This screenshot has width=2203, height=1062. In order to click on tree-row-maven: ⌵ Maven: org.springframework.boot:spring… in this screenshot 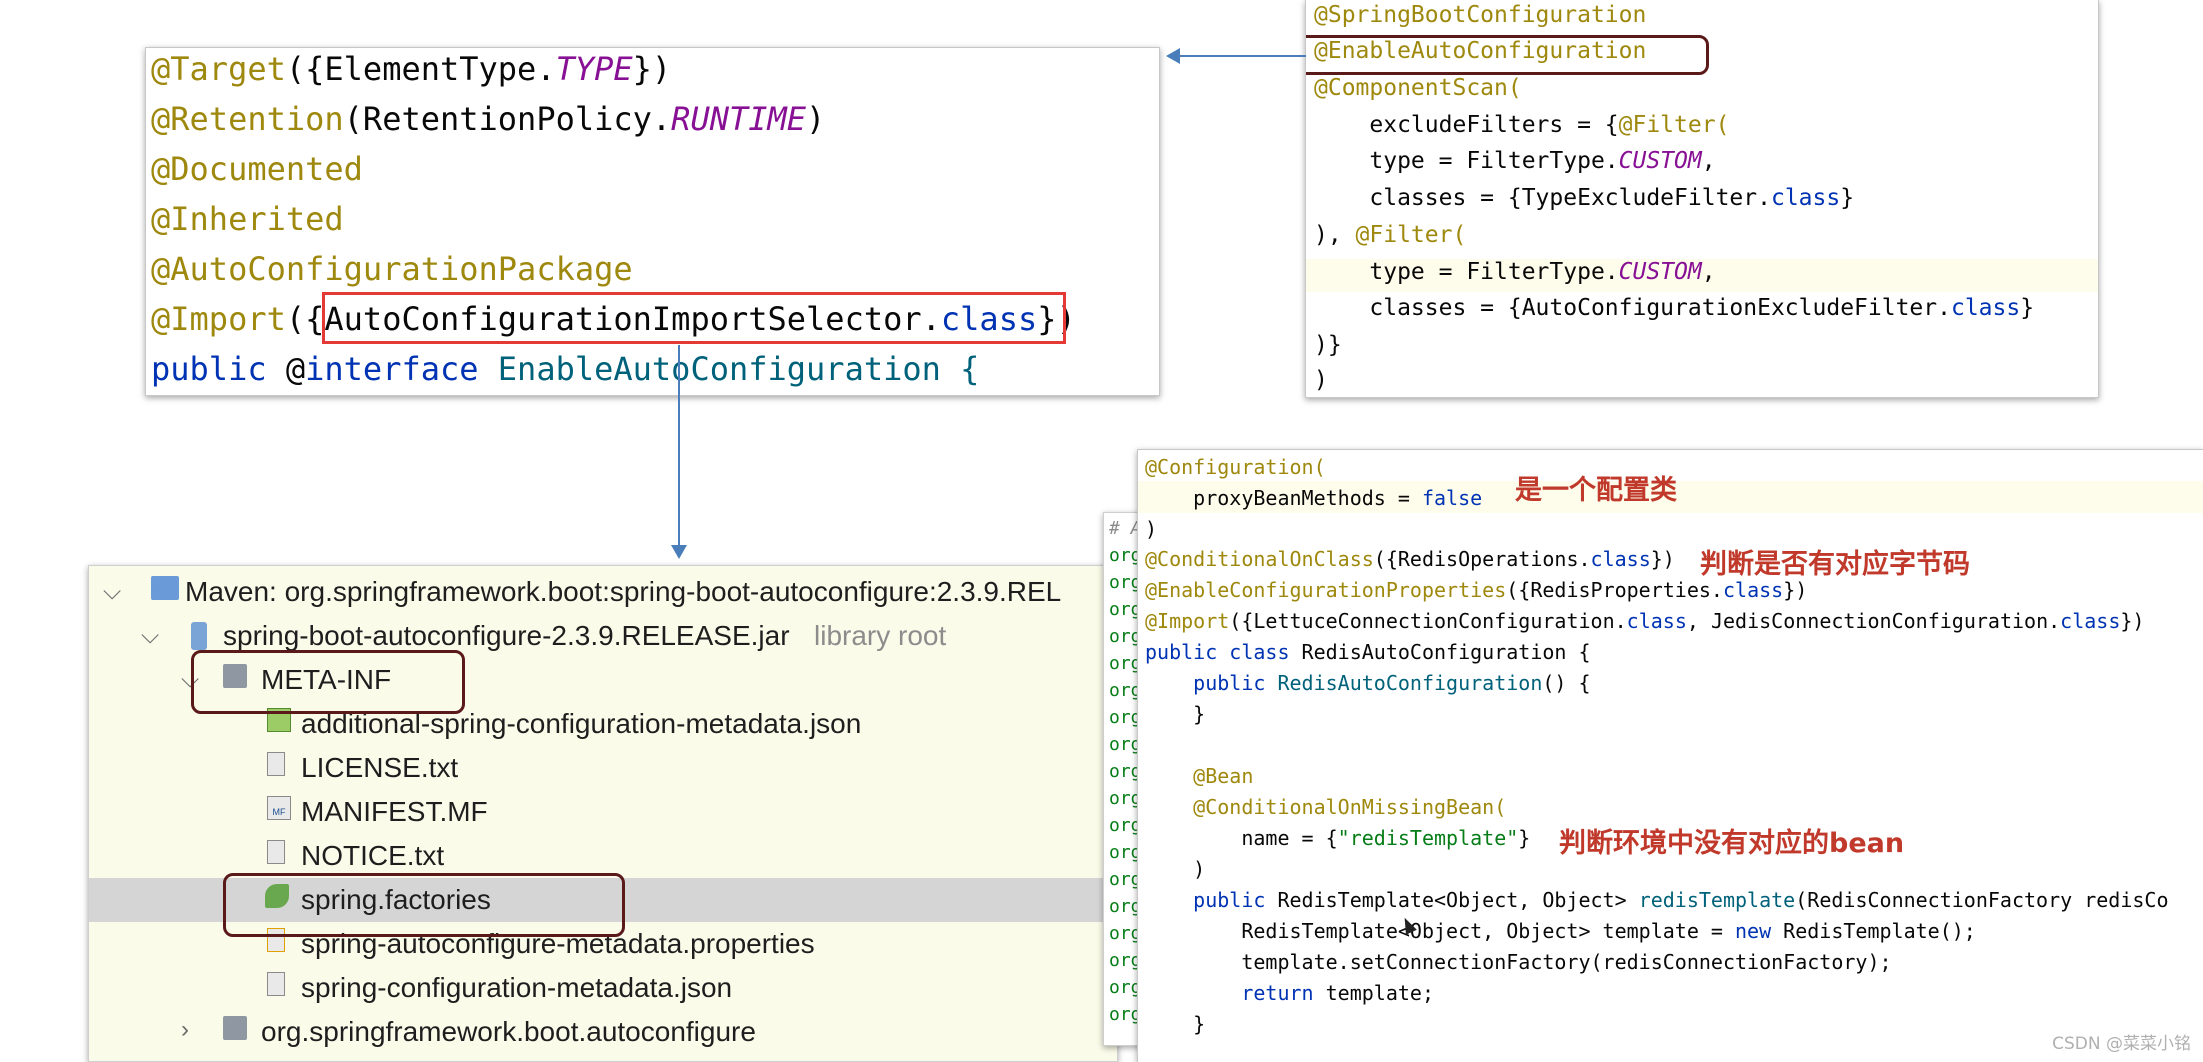, I will do `click(603, 592)`.